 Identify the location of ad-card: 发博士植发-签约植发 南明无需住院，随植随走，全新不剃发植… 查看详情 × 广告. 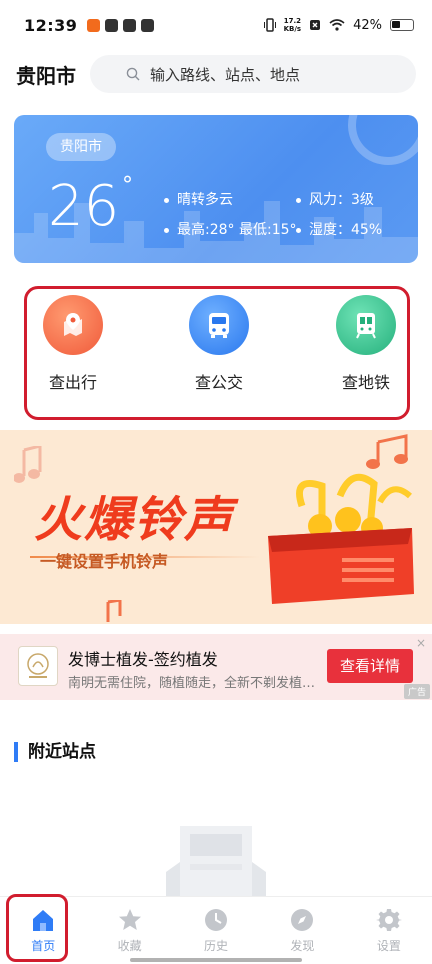
(216, 667).